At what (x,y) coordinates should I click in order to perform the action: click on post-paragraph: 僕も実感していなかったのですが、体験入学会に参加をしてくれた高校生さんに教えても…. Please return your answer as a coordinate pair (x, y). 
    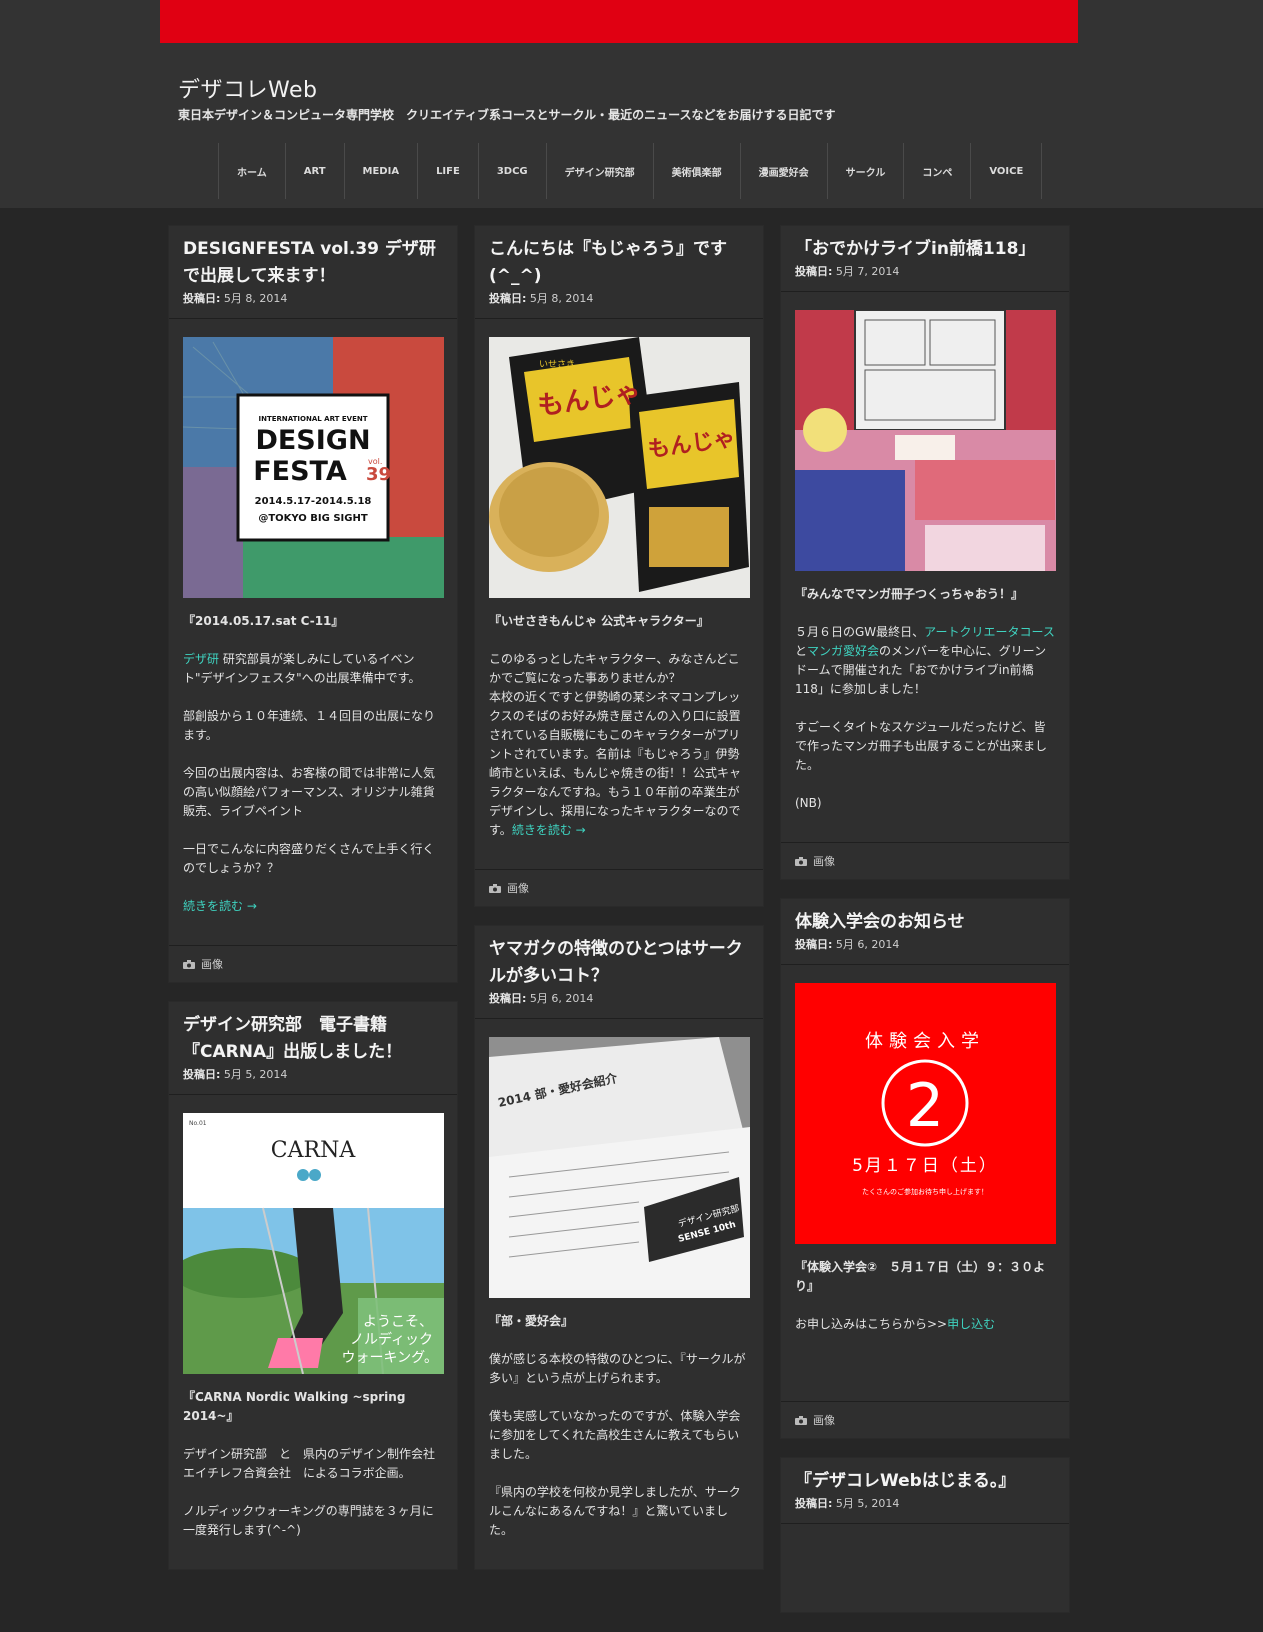
    Looking at the image, I should click on (615, 1435).